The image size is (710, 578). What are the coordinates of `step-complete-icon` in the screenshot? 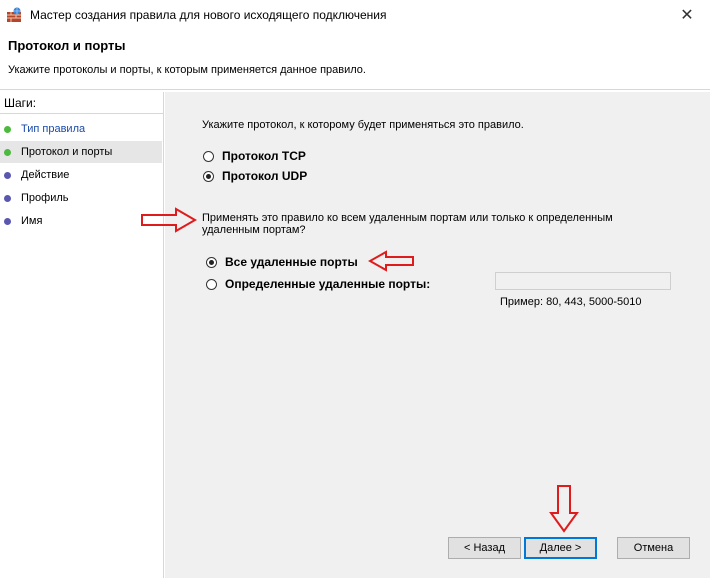 It's located at (7, 129).